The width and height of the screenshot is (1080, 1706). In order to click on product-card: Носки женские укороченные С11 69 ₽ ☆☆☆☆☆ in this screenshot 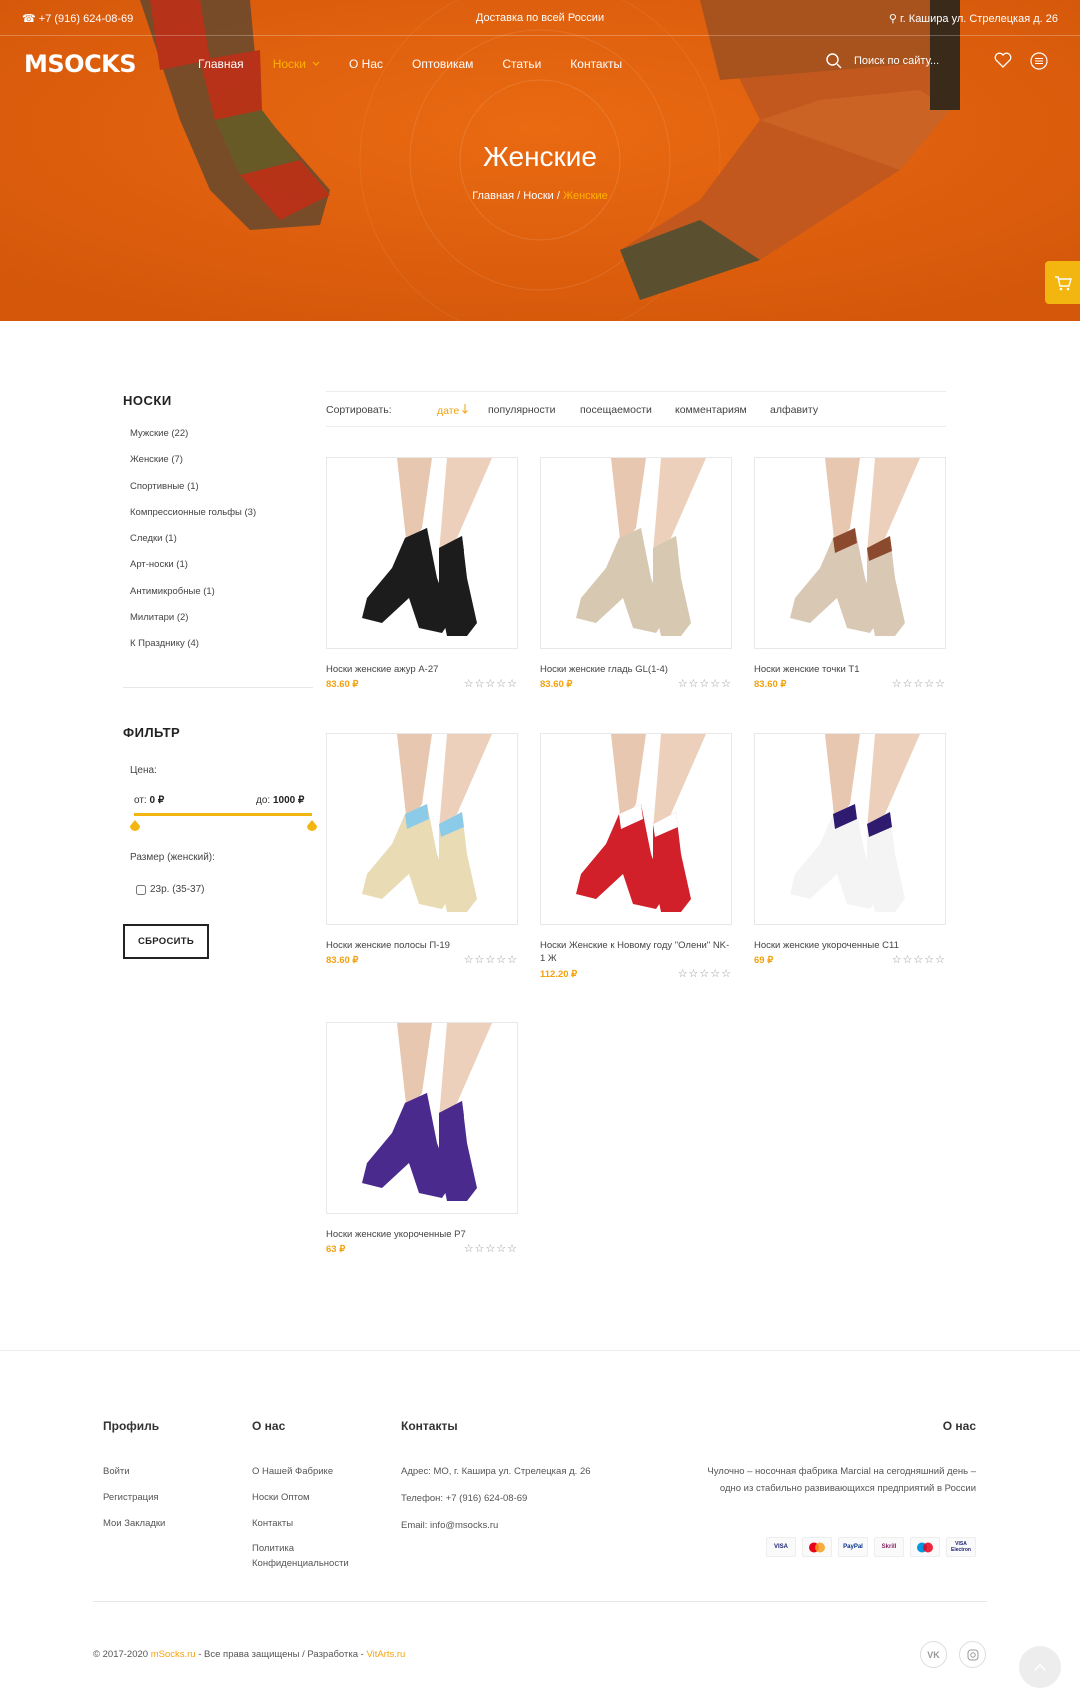, I will do `click(850, 849)`.